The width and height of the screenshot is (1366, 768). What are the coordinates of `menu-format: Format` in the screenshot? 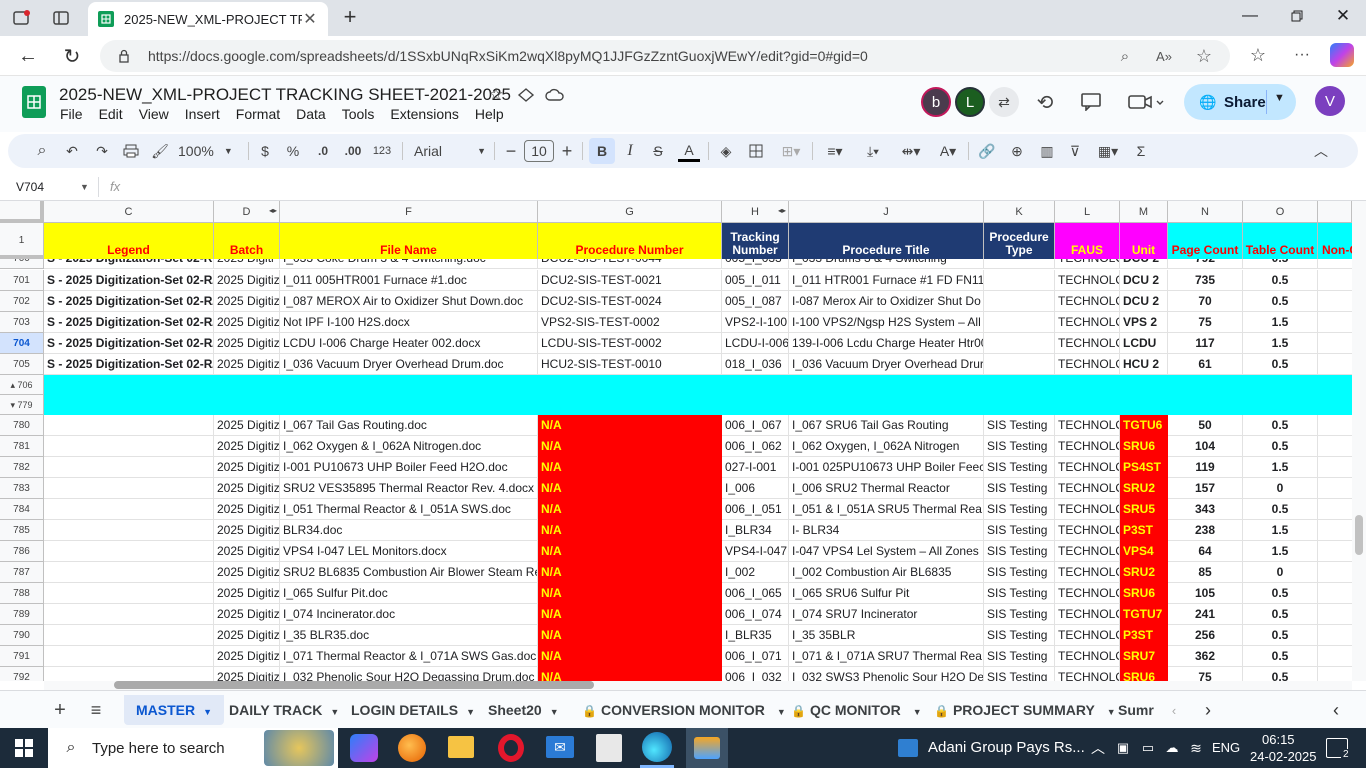 It's located at (258, 114).